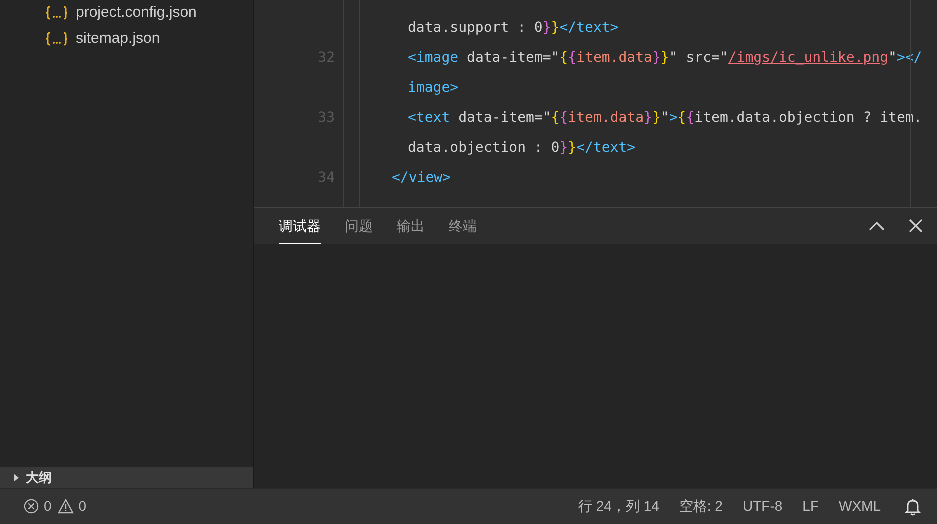  Describe the element at coordinates (619, 506) in the screenshot. I see `cursor-position: 行 24，列 14` at that location.